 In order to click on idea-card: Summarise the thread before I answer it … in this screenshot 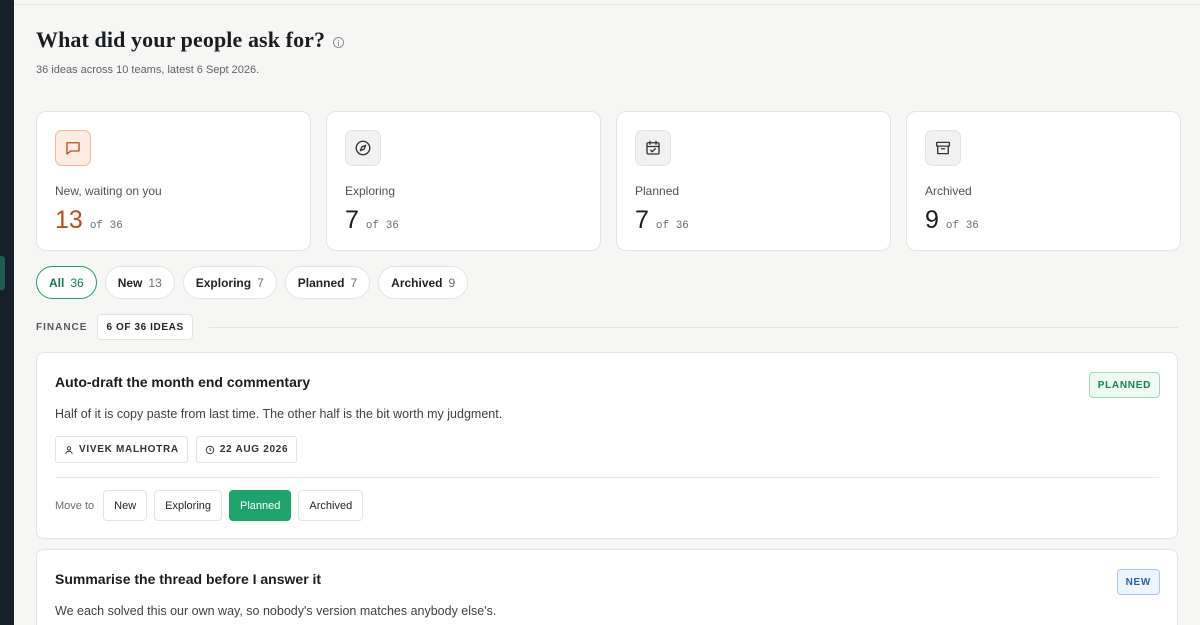, I will do `click(607, 587)`.